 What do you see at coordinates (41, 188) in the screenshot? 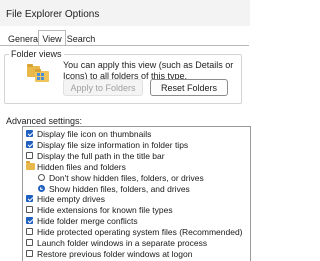
I see `radio-selected` at bounding box center [41, 188].